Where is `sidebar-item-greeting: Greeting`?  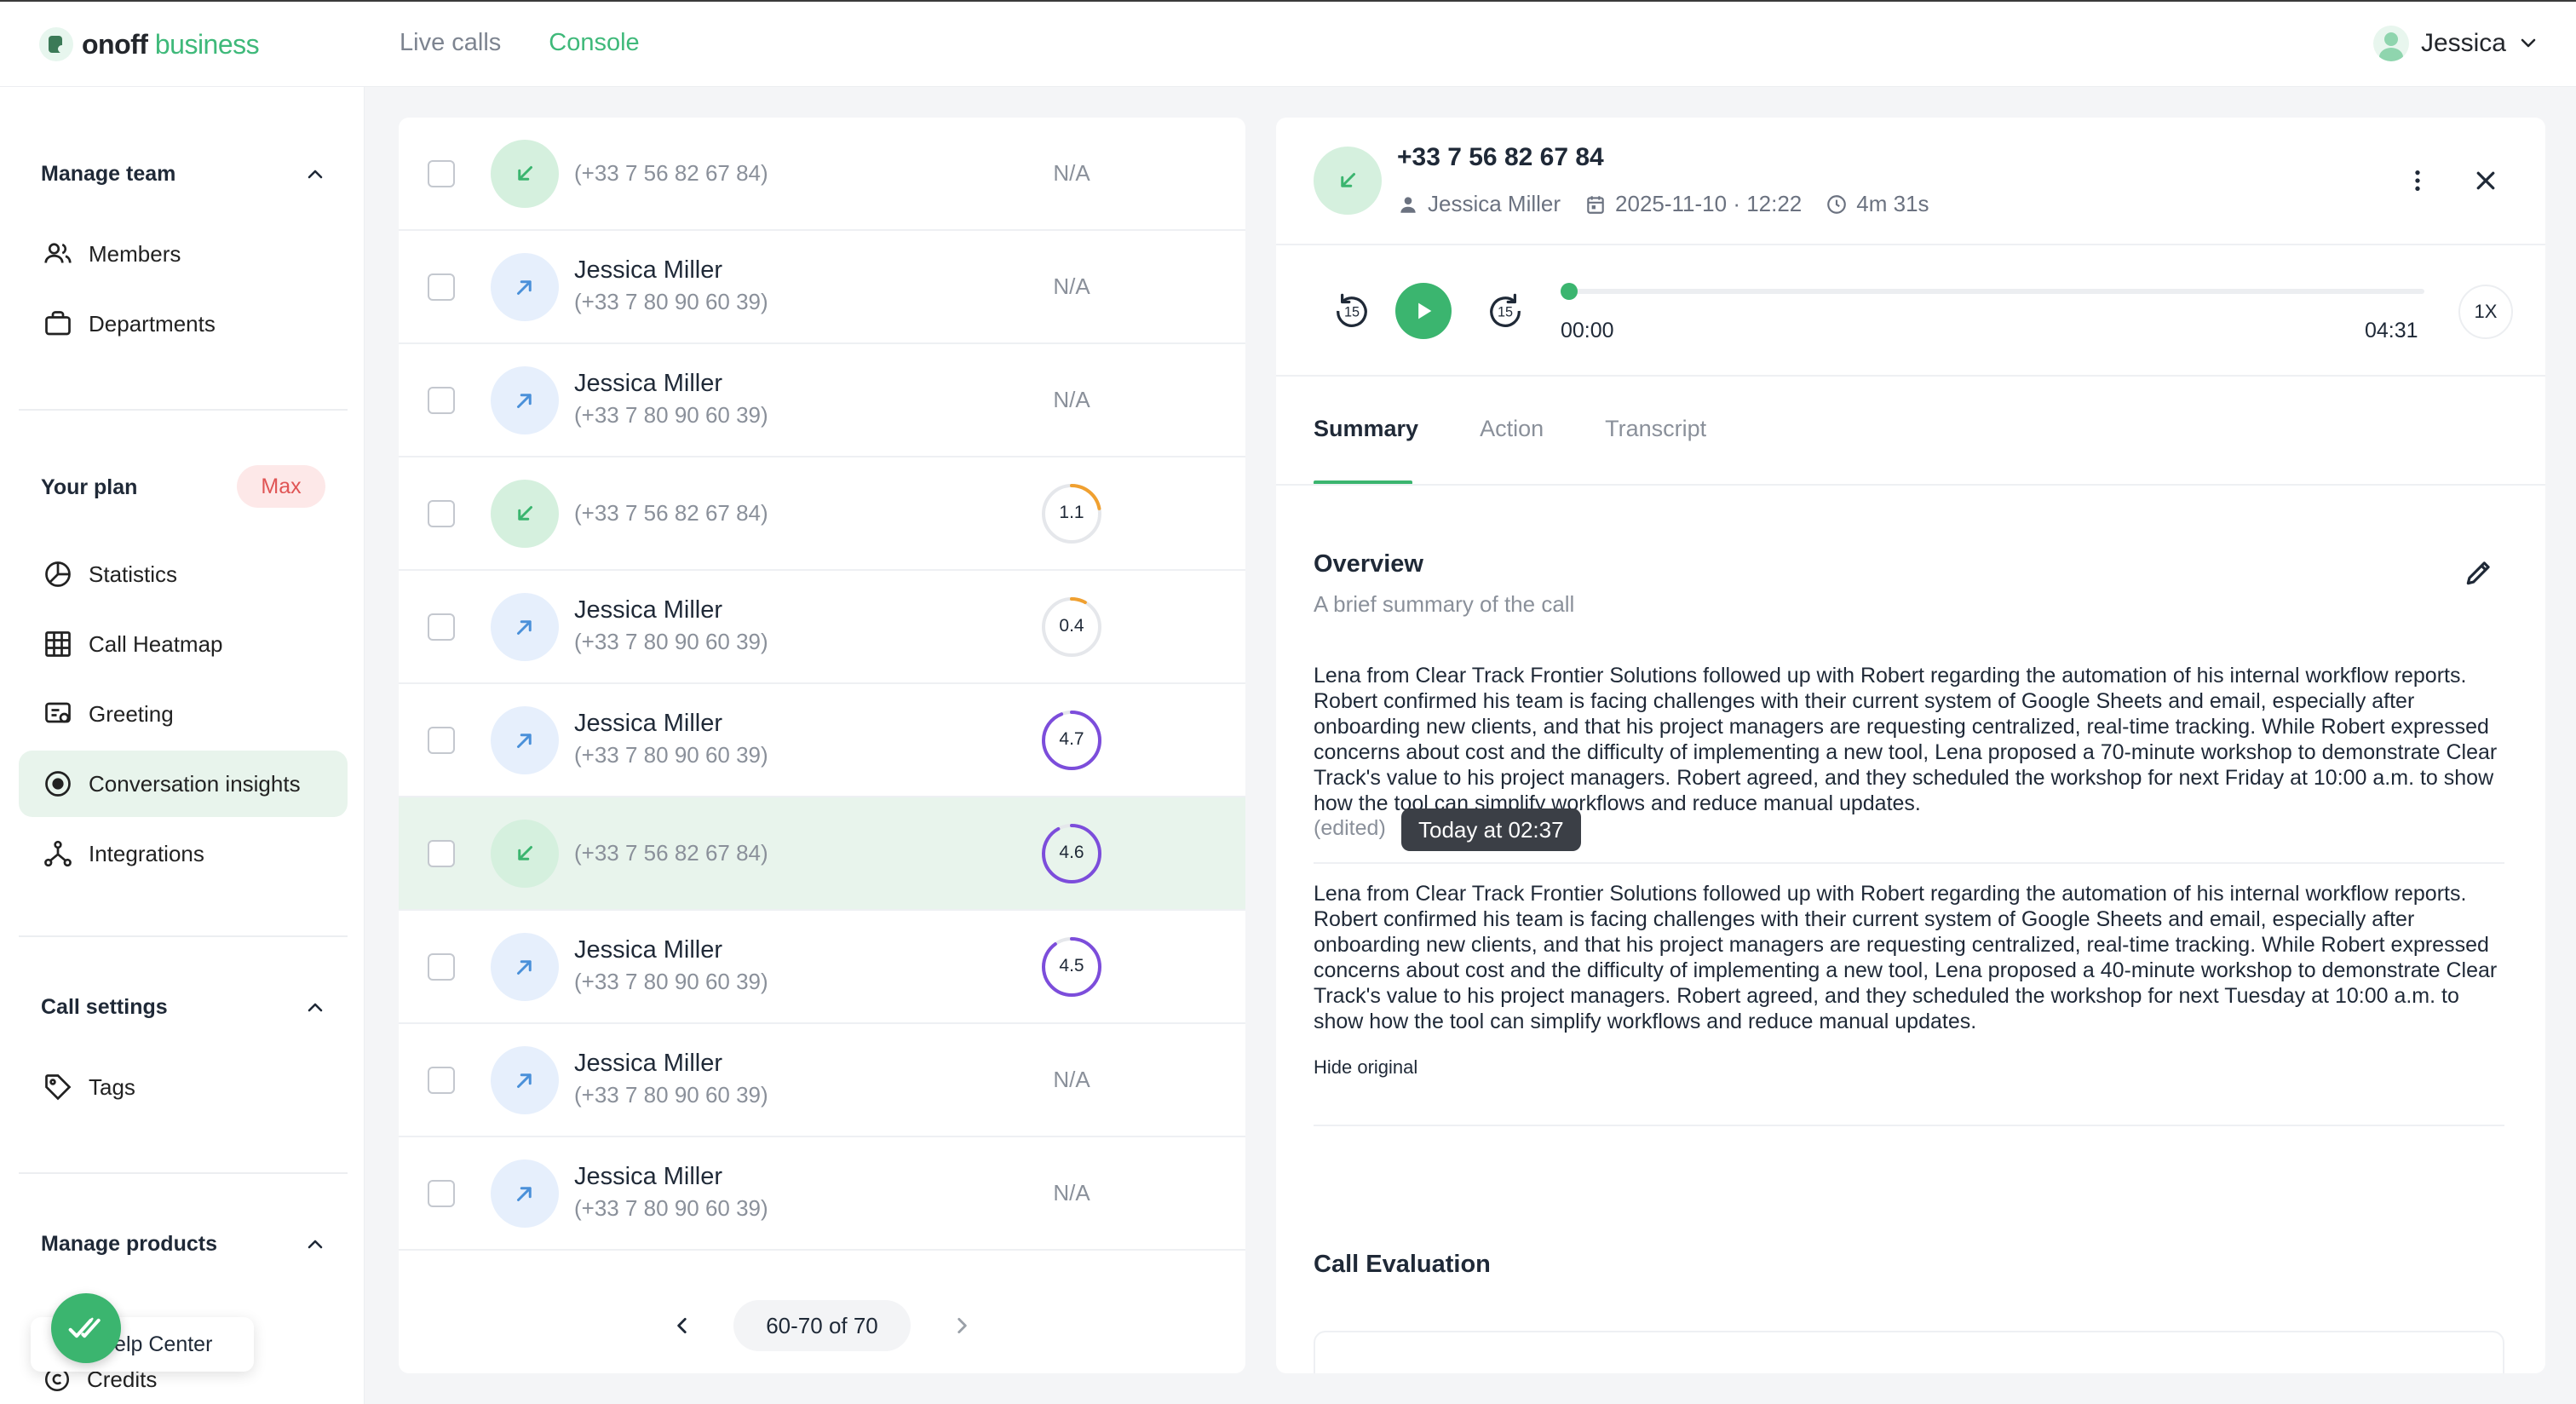
sidebar-item-greeting: Greeting is located at coordinates (184, 714).